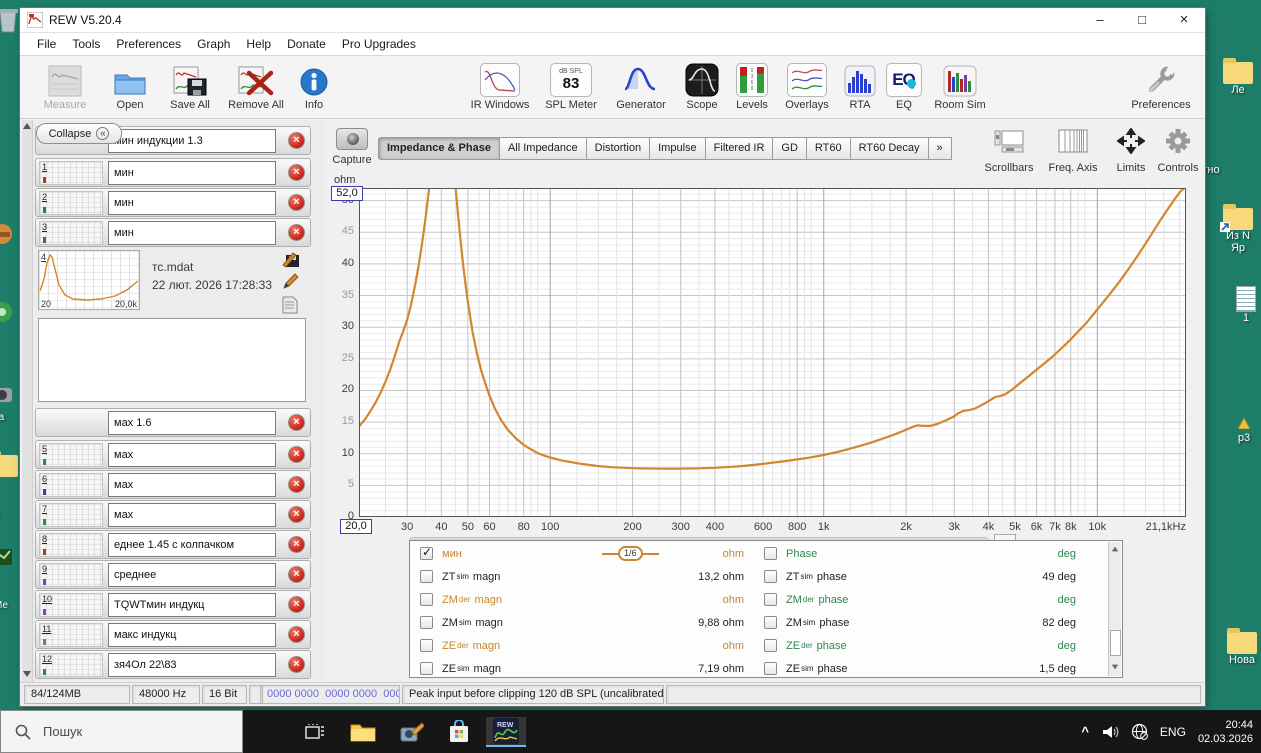 This screenshot has width=1261, height=753. What do you see at coordinates (1241, 647) in the screenshot?
I see `desktop-folder-icon: Нова` at bounding box center [1241, 647].